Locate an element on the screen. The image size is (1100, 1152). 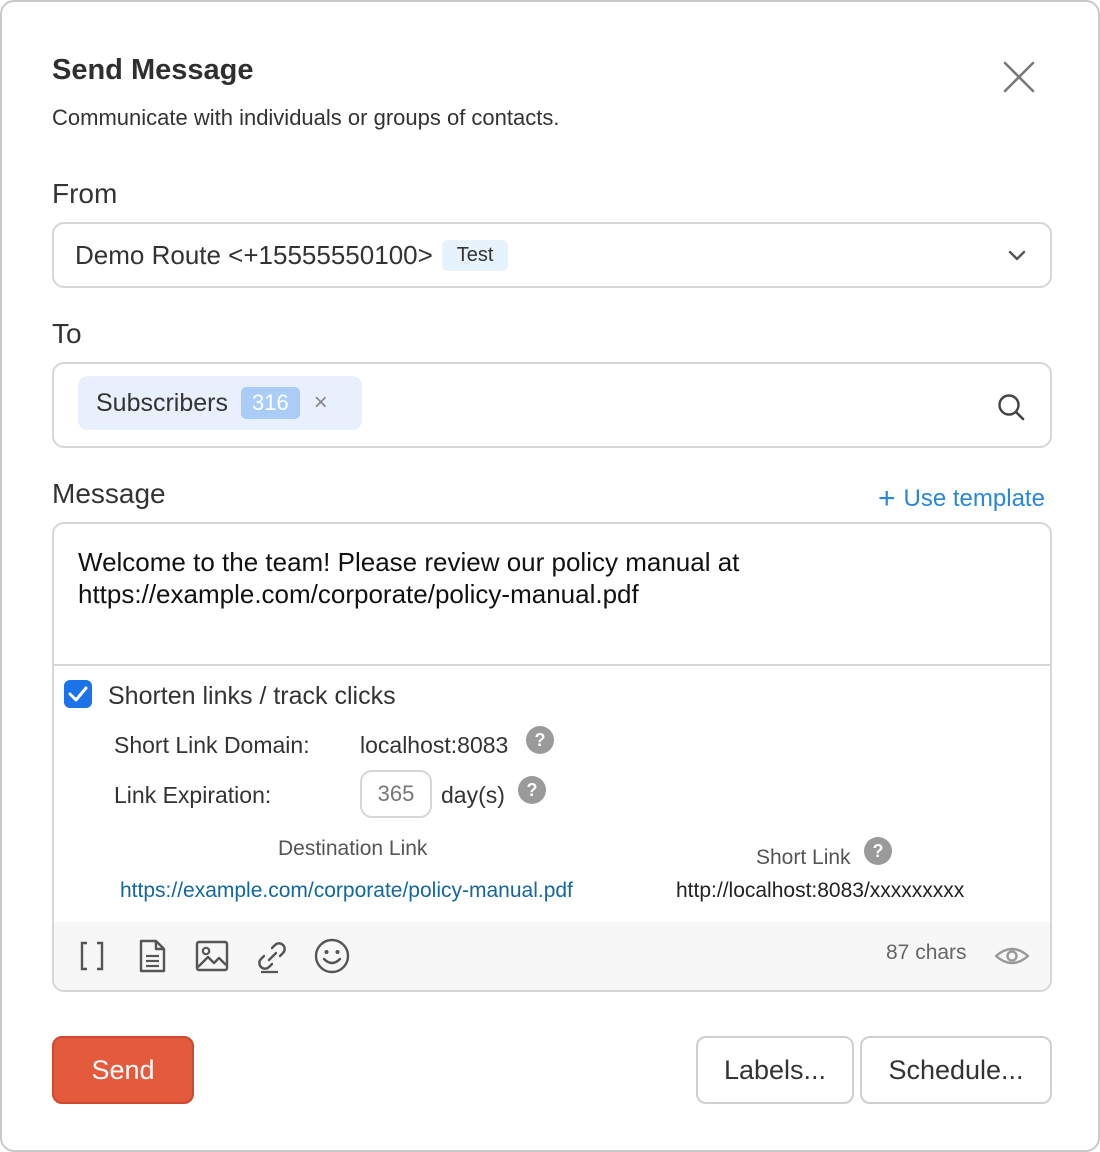
message-label: Message is located at coordinates (109, 493).